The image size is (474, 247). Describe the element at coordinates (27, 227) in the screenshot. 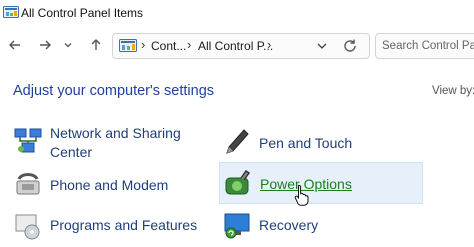

I see `programs-icon` at that location.